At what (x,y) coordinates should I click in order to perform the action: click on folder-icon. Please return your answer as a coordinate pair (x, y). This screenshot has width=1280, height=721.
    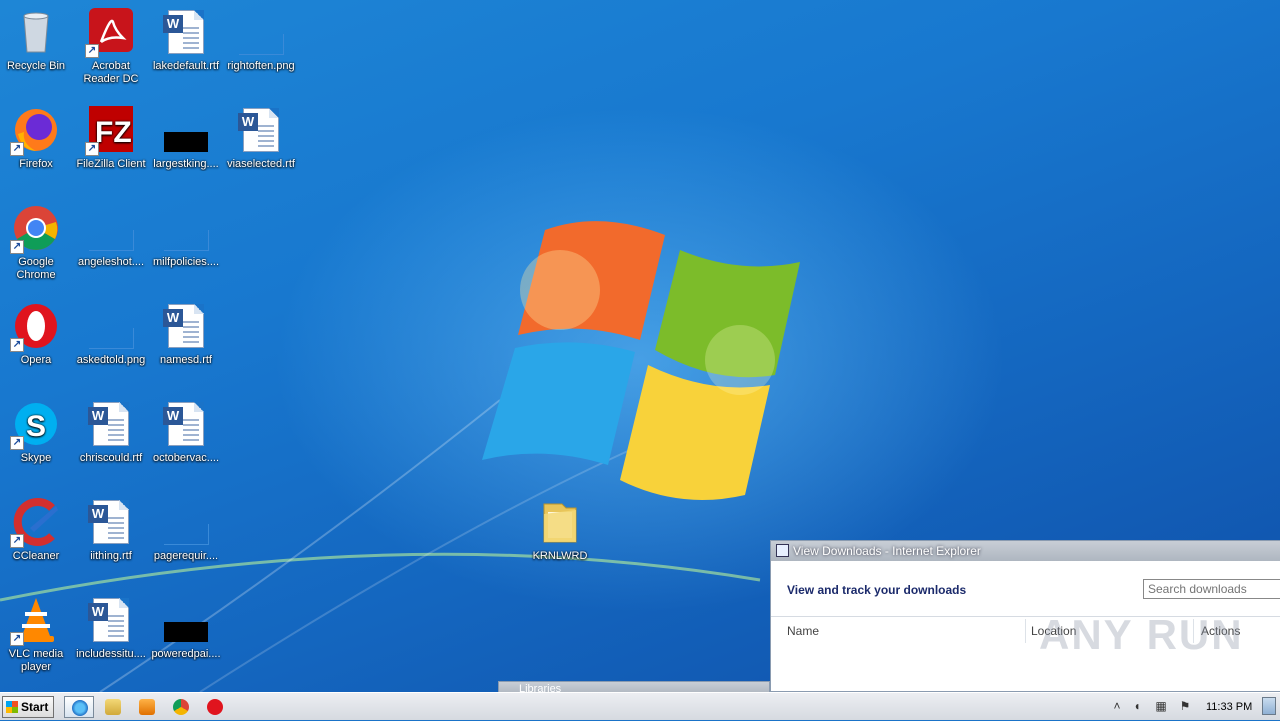
    Looking at the image, I should click on (560, 522).